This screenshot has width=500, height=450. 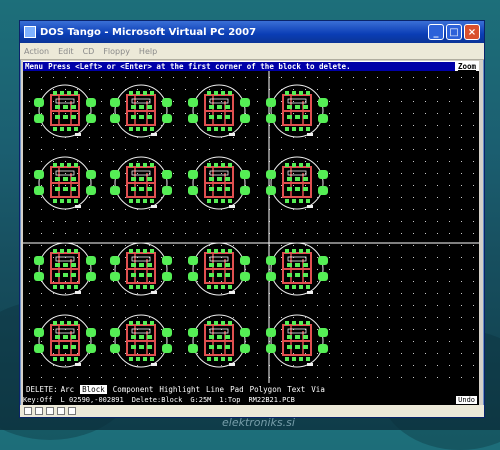 What do you see at coordinates (72, 411) in the screenshot?
I see `network-icon` at bounding box center [72, 411].